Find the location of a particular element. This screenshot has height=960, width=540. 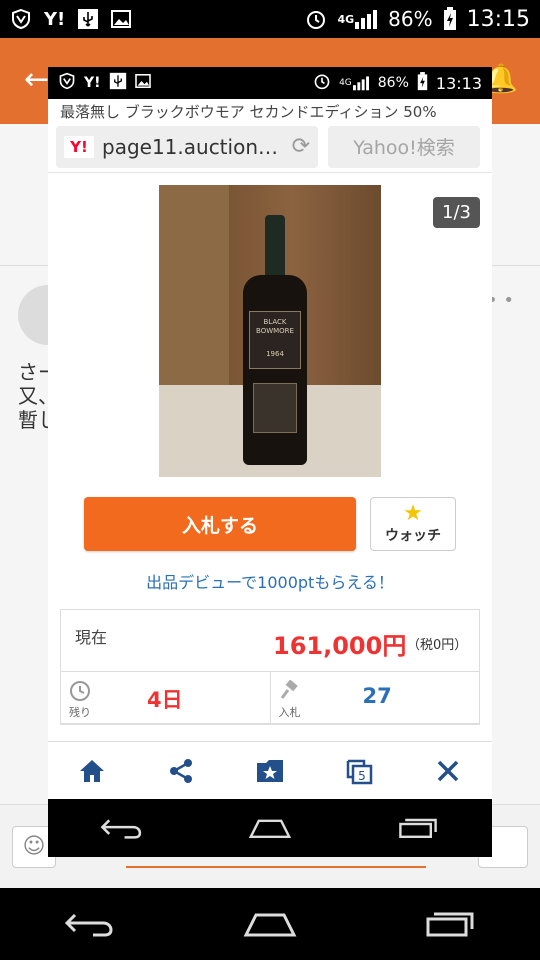

stats-row: 残り 4日 入札 27 is located at coordinates (270, 698).